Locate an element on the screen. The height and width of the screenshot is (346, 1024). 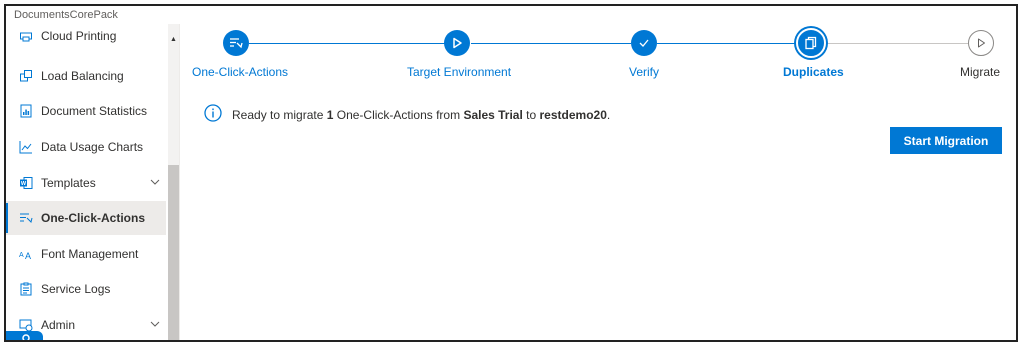
admin-icon is located at coordinates (26, 325).